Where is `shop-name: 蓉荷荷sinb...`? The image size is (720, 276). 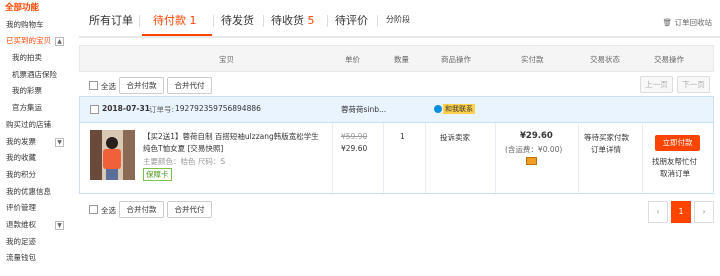
shop-name: 蓉荷荷sinb... is located at coordinates (363, 109).